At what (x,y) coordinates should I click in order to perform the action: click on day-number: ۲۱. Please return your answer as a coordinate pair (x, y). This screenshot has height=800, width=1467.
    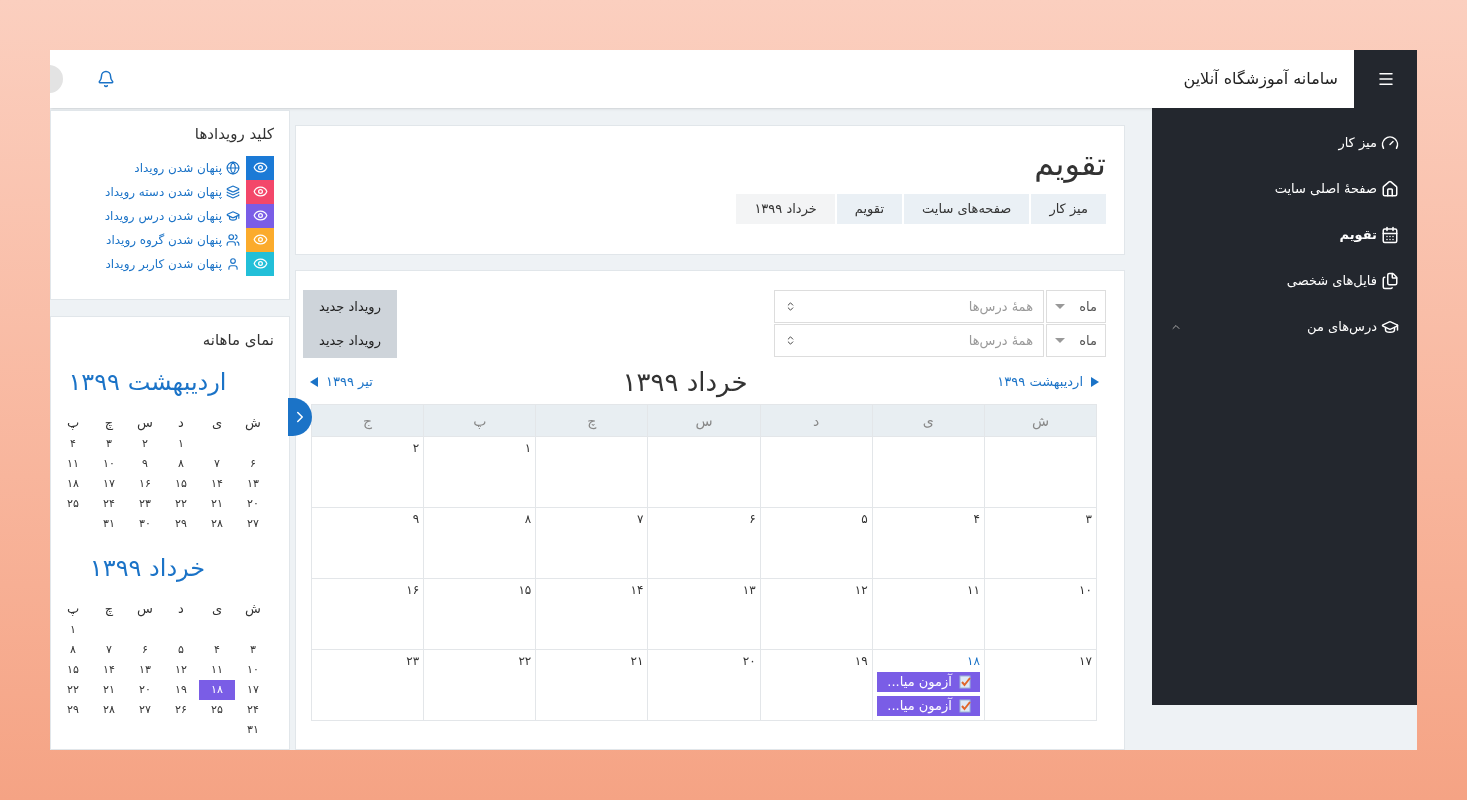
    Looking at the image, I should click on (637, 661).